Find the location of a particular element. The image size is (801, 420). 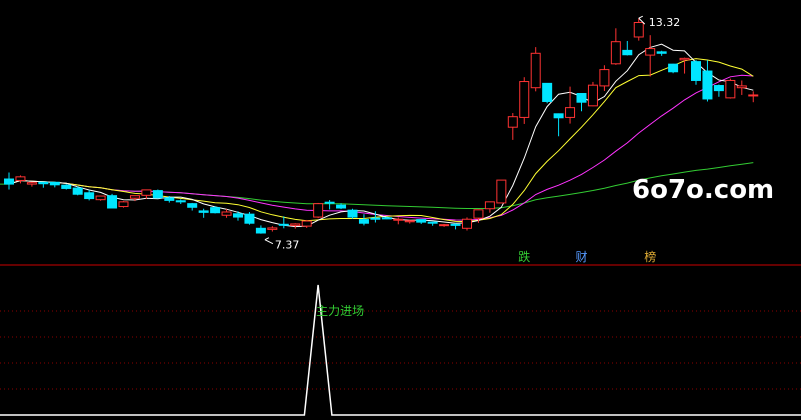

event-badge: 跌 is located at coordinates (524, 256).